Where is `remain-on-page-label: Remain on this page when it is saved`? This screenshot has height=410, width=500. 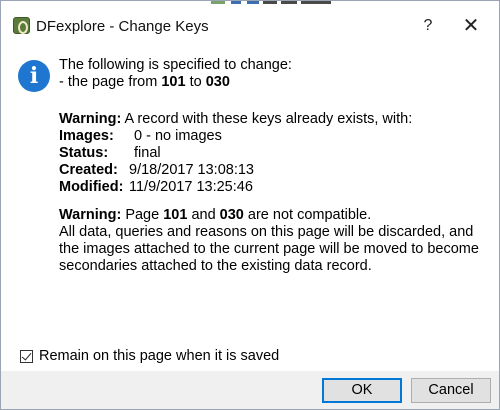
remain-on-page-label: Remain on this page when it is saved is located at coordinates (159, 356).